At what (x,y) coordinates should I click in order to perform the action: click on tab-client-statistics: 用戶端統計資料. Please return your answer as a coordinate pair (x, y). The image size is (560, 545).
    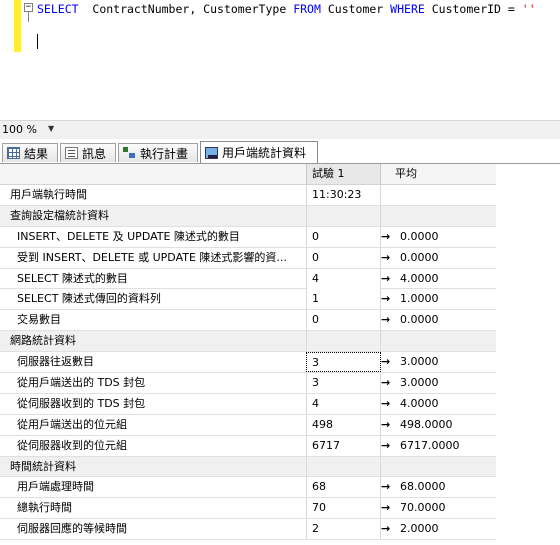
    Looking at the image, I should click on (259, 152).